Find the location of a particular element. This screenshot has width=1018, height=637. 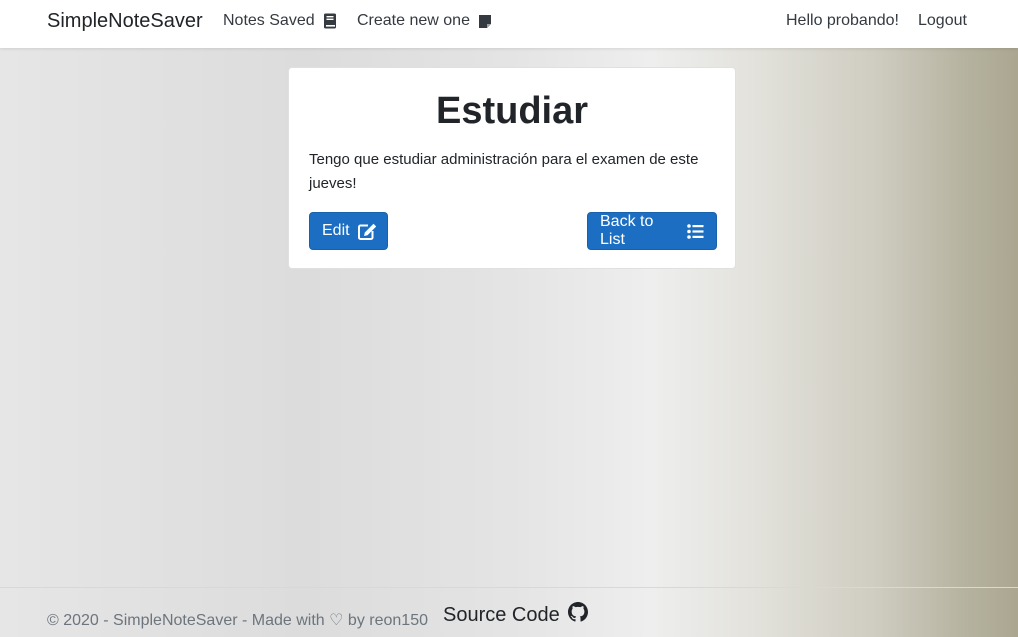

book-icon is located at coordinates (330, 21).